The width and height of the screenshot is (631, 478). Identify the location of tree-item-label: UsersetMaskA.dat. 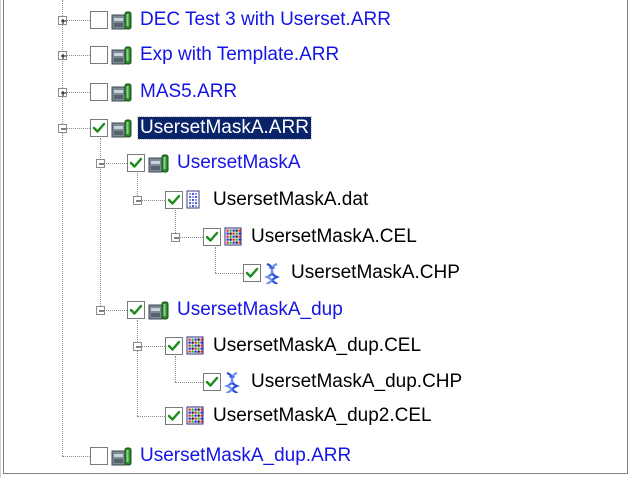
(290, 200).